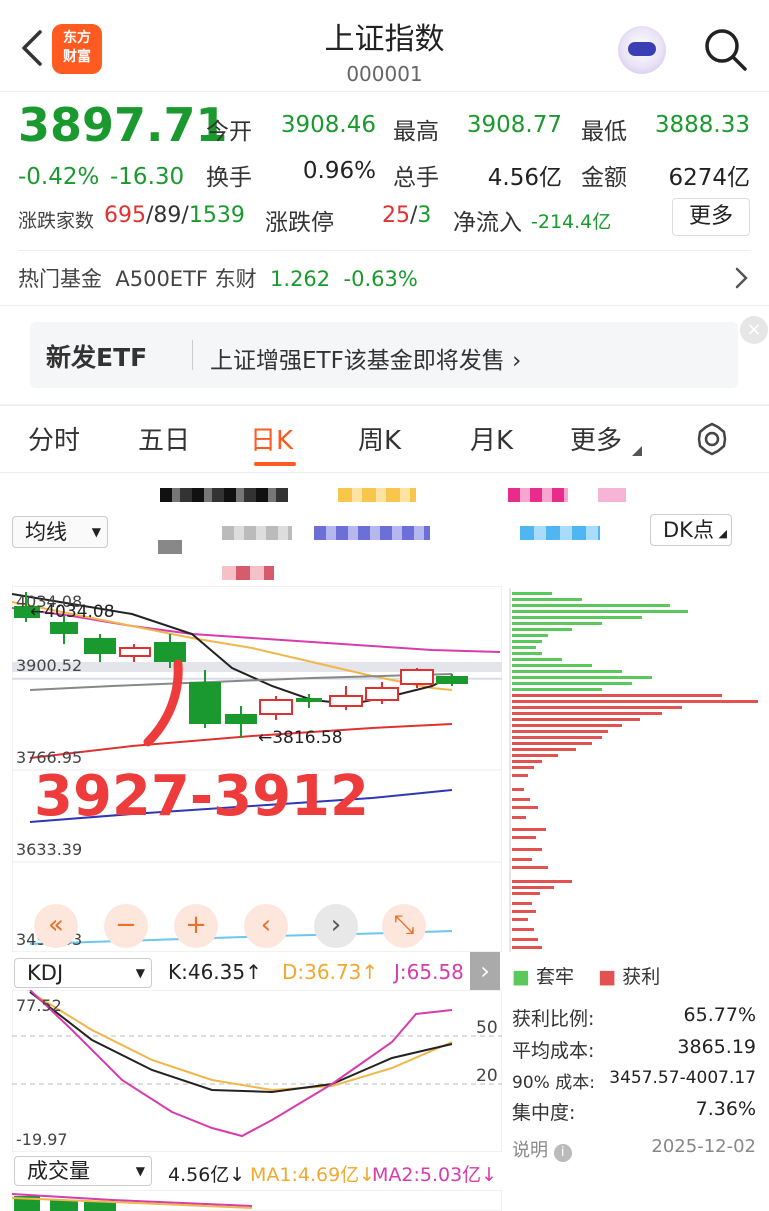 This screenshot has height=1211, width=769. Describe the element at coordinates (711, 217) in the screenshot. I see `more-button: 更多` at that location.